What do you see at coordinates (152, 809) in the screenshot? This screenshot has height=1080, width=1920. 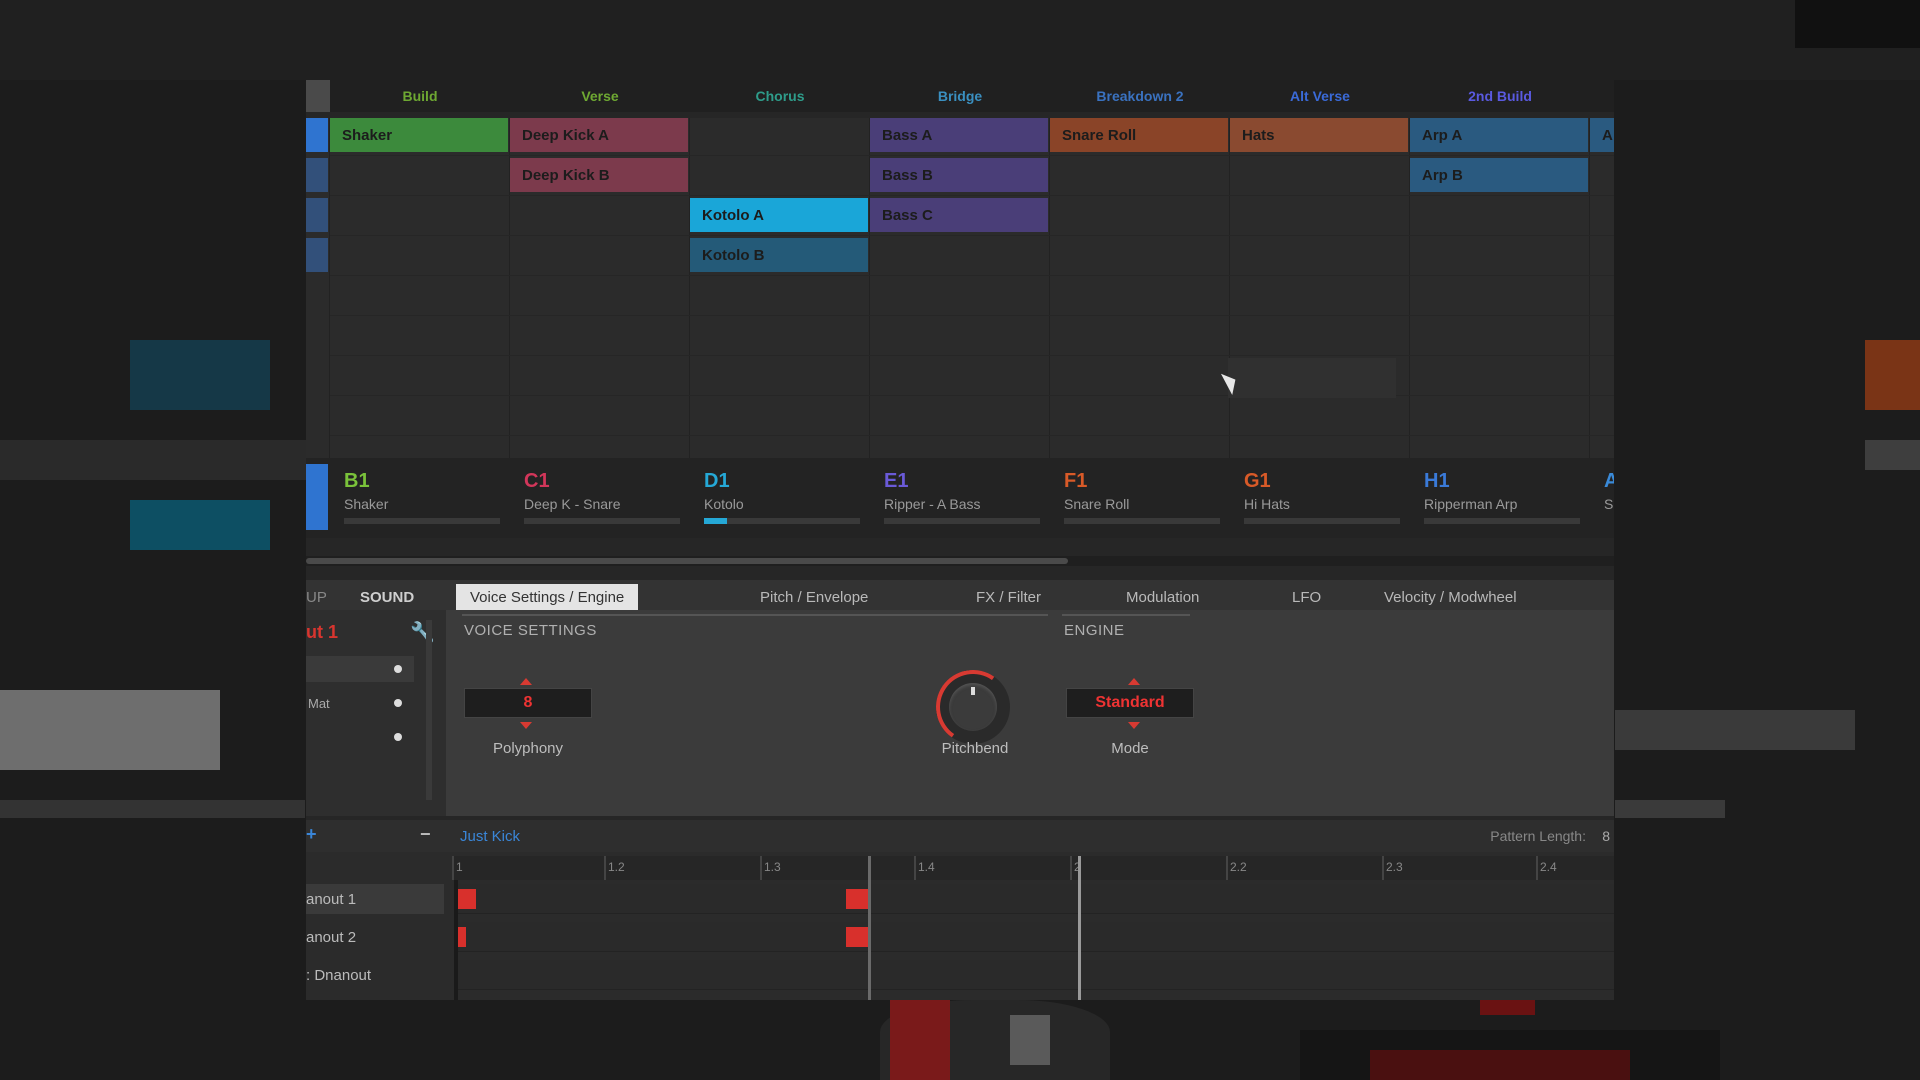 I see `background-line-left` at bounding box center [152, 809].